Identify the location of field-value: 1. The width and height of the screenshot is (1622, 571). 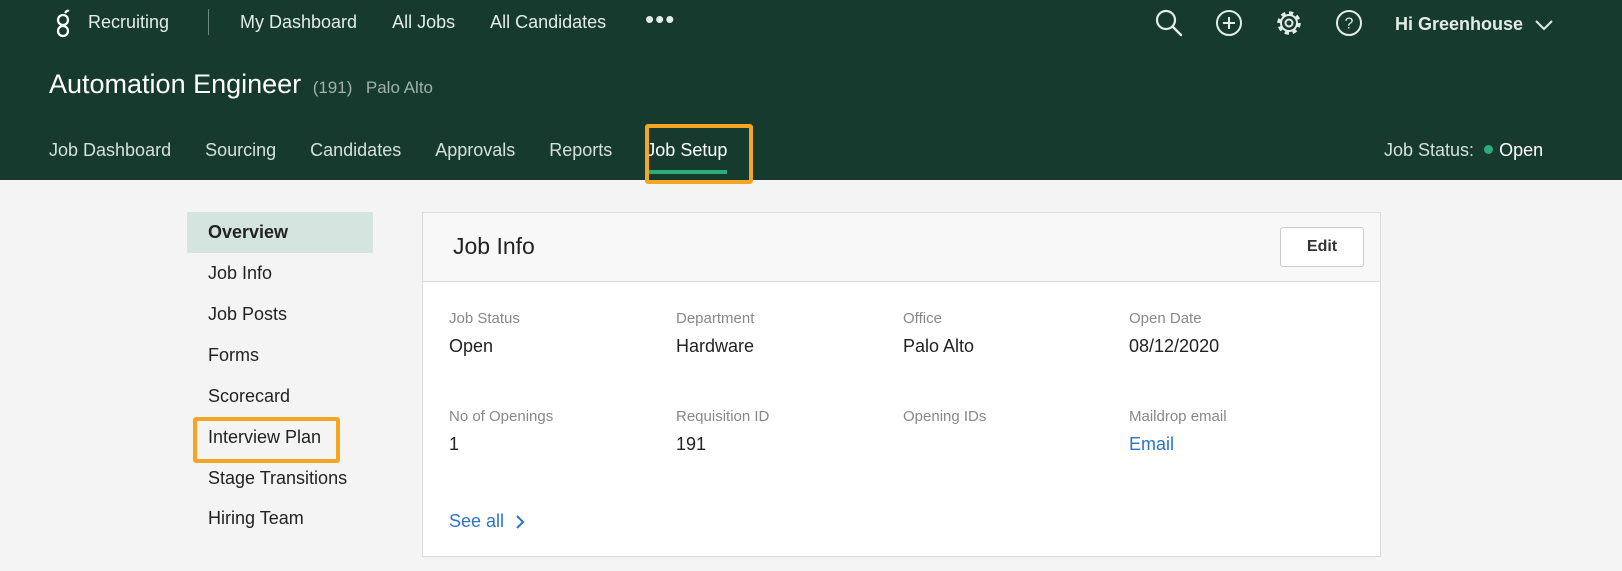
(454, 444).